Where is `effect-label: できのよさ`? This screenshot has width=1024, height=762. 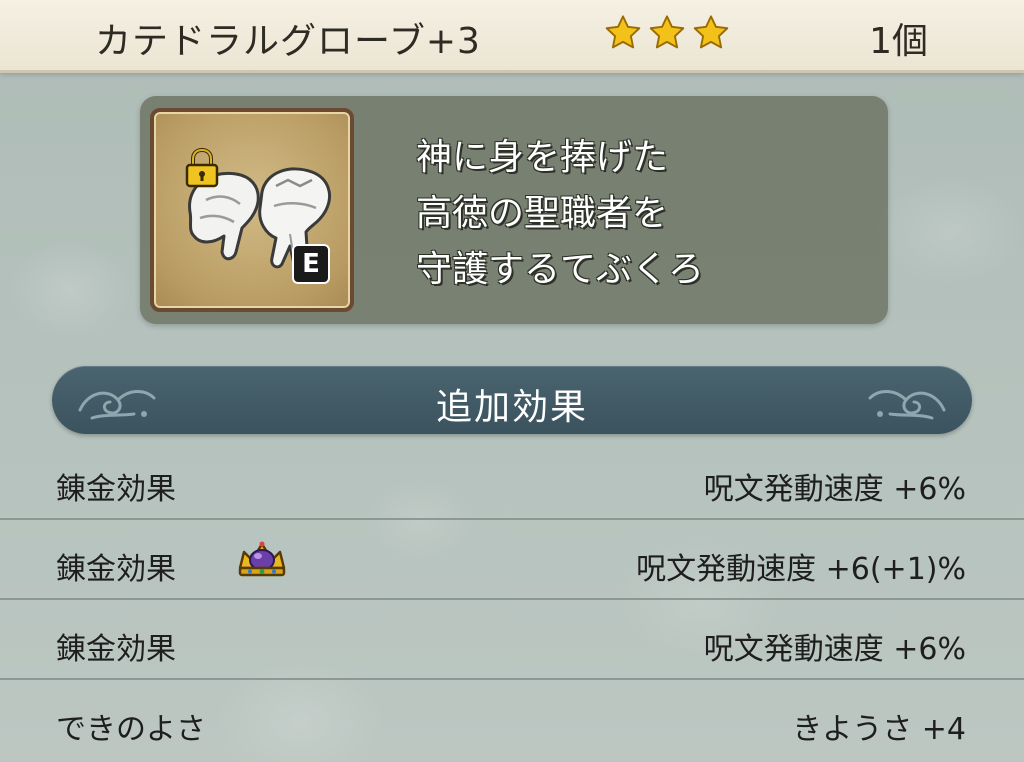 effect-label: できのよさ is located at coordinates (131, 729).